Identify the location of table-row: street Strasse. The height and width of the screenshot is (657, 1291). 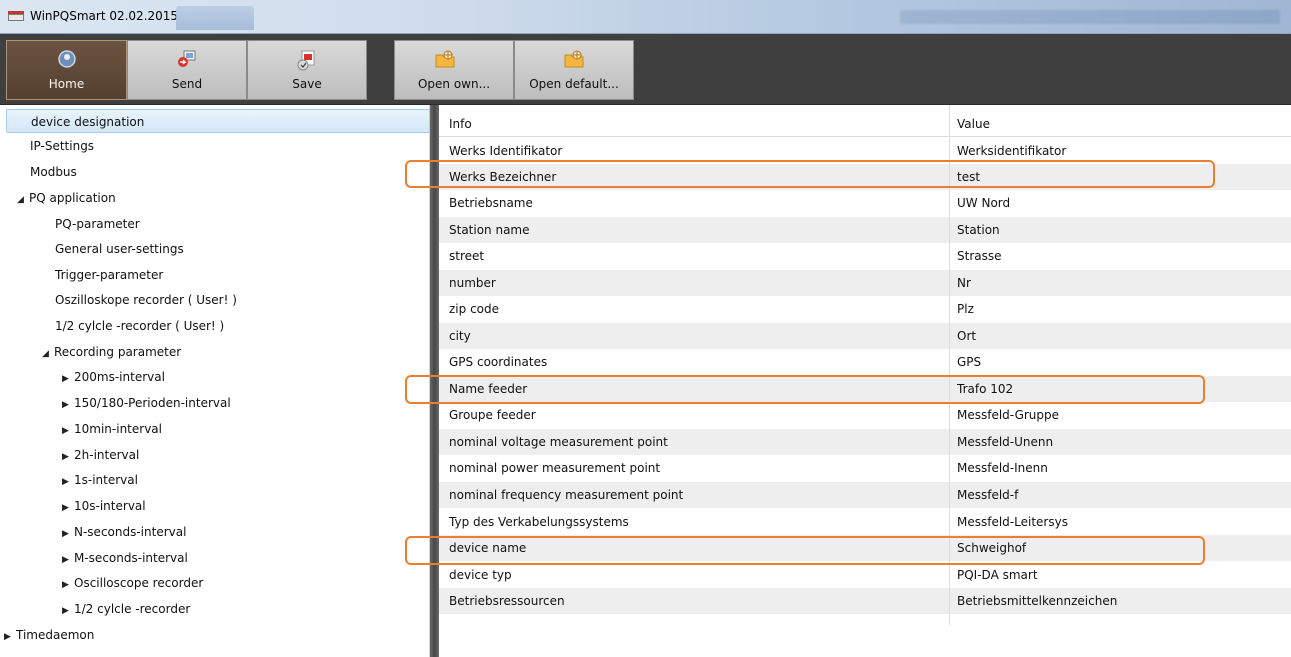
(865, 256).